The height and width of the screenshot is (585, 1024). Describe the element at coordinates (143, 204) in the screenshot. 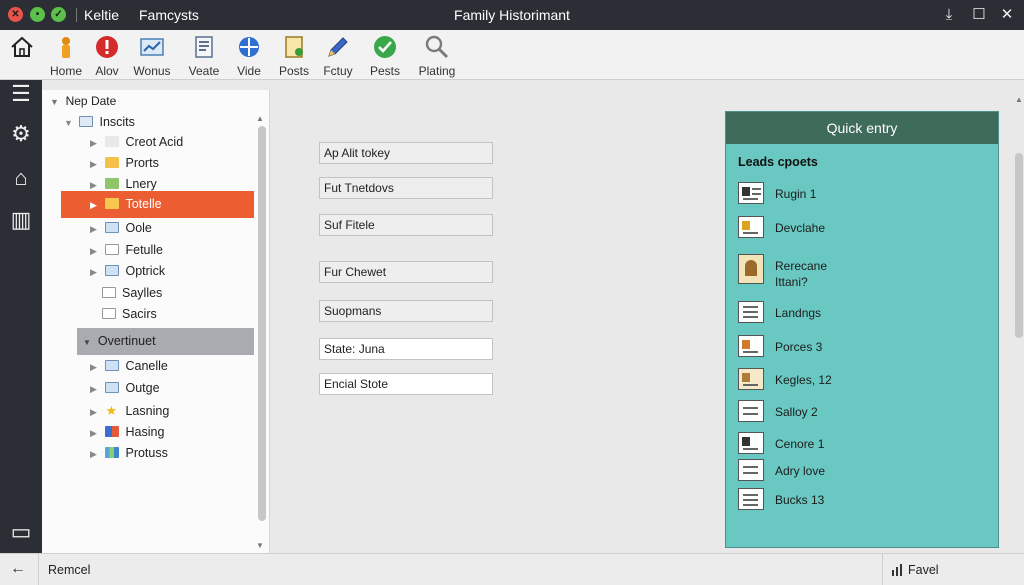

I see `tree-item-label: Totelle` at that location.